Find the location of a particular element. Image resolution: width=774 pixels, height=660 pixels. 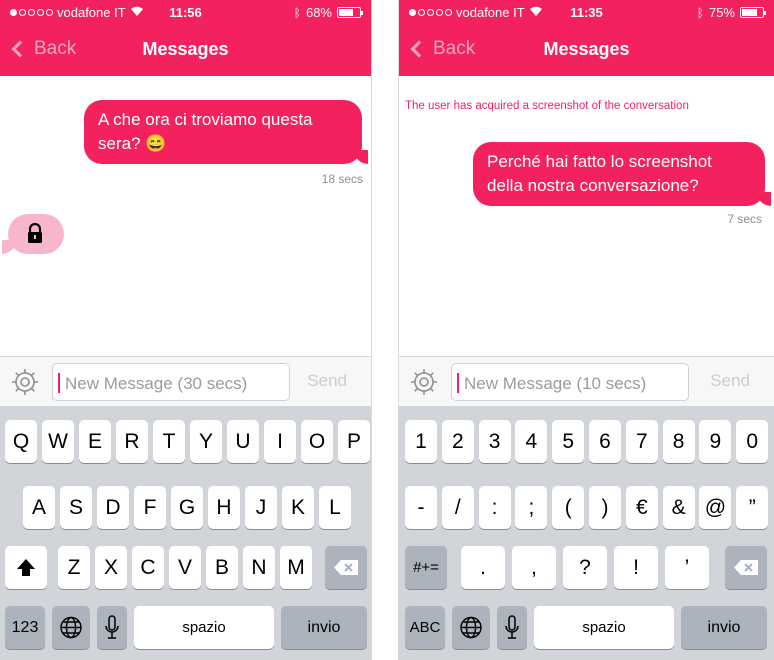

numbers-mode-key: 123 is located at coordinates (25, 627).